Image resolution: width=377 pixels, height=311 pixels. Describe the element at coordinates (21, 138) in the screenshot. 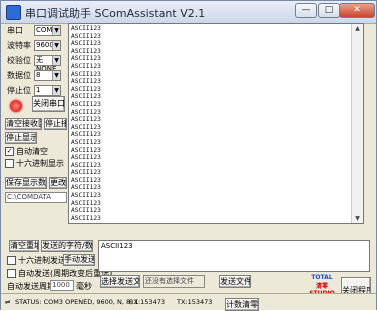

I see `stop-display-button: 停止显示` at that location.